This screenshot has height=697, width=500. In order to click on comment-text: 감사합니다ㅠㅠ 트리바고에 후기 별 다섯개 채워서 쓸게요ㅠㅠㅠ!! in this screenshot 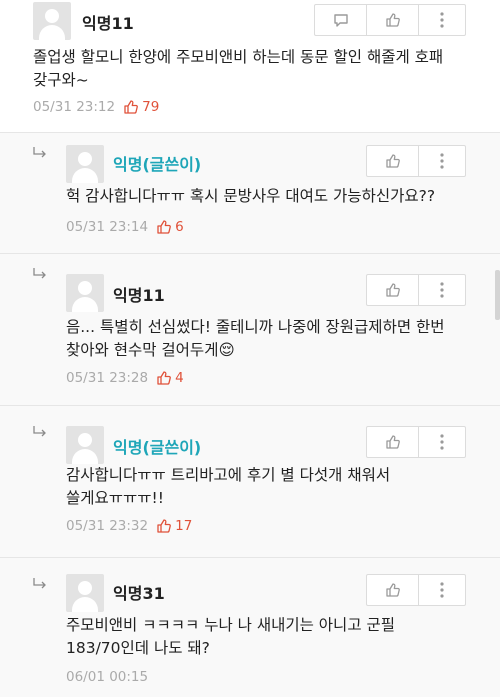, I will do `click(228, 487)`.